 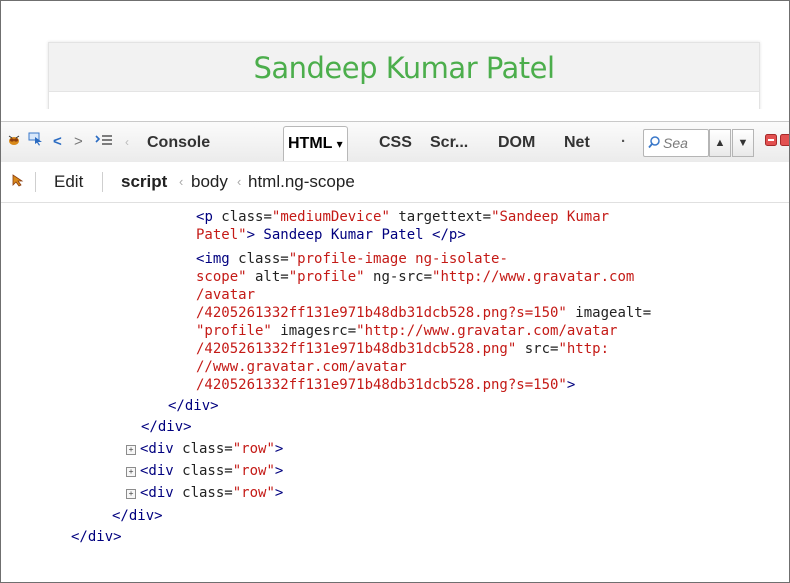 I want to click on page-title: Sandeep Kumar Patel, so click(x=404, y=68).